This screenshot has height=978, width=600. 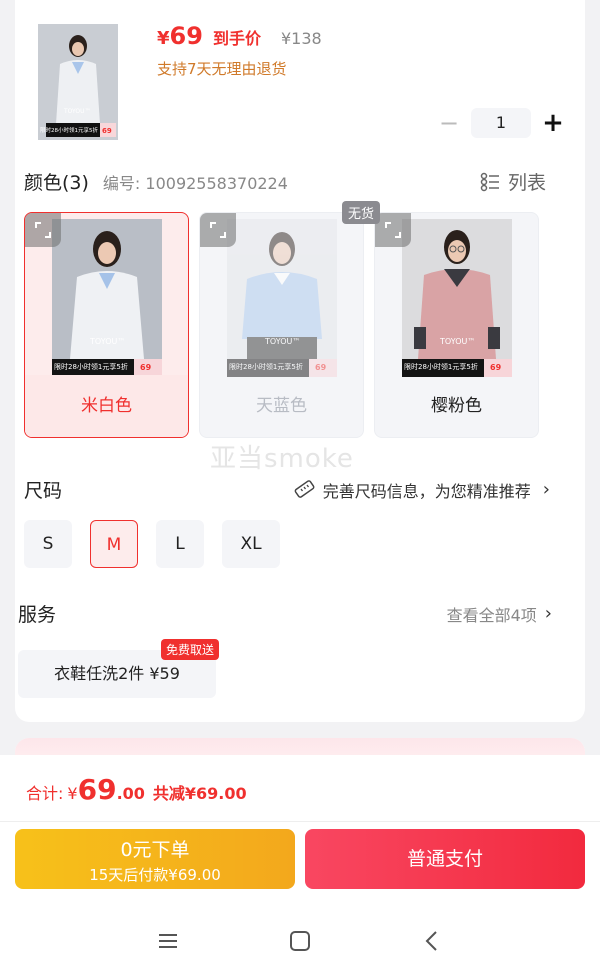 What do you see at coordinates (489, 181) in the screenshot?
I see `list-icon` at bounding box center [489, 181].